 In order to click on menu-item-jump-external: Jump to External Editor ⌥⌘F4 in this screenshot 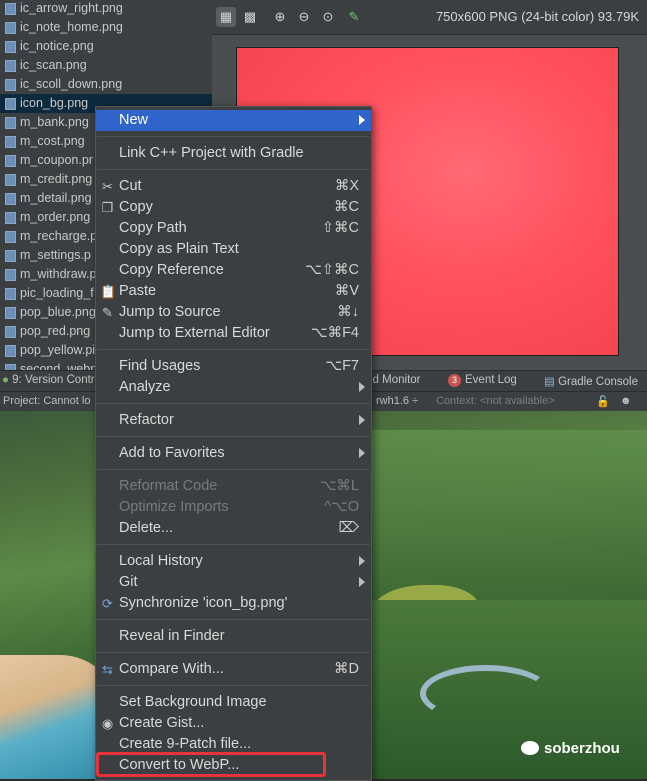, I will do `click(233, 333)`.